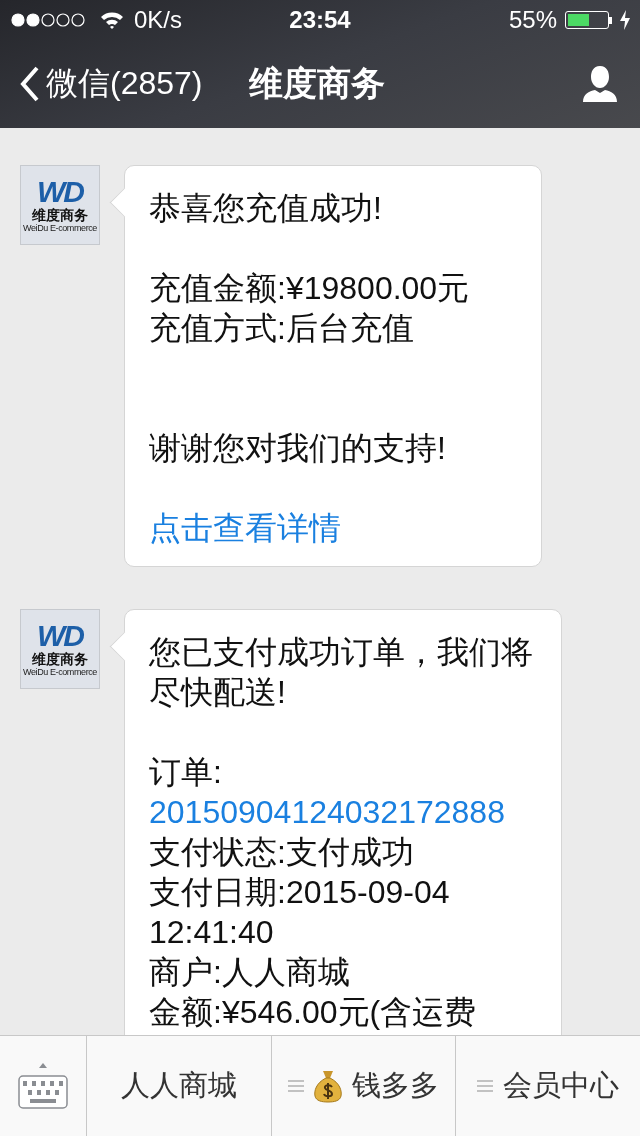 Image resolution: width=640 pixels, height=1136 pixels. What do you see at coordinates (186, 772) in the screenshot?
I see `message-text: 订单:` at bounding box center [186, 772].